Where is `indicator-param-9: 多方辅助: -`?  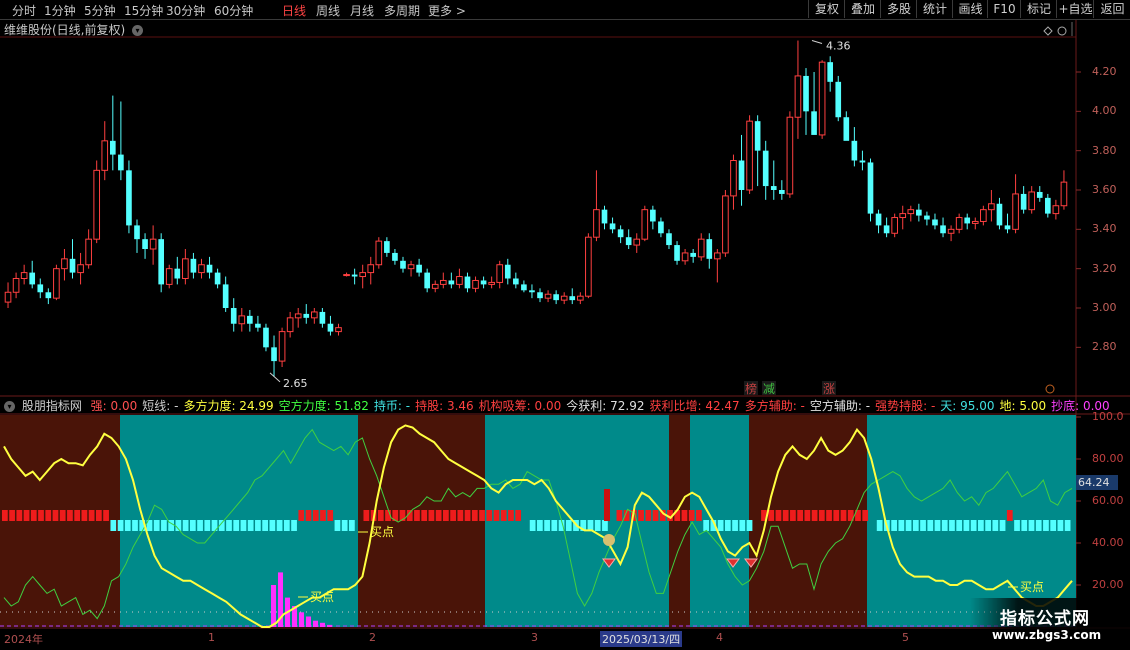 indicator-param-9: 多方辅助: - is located at coordinates (774, 406).